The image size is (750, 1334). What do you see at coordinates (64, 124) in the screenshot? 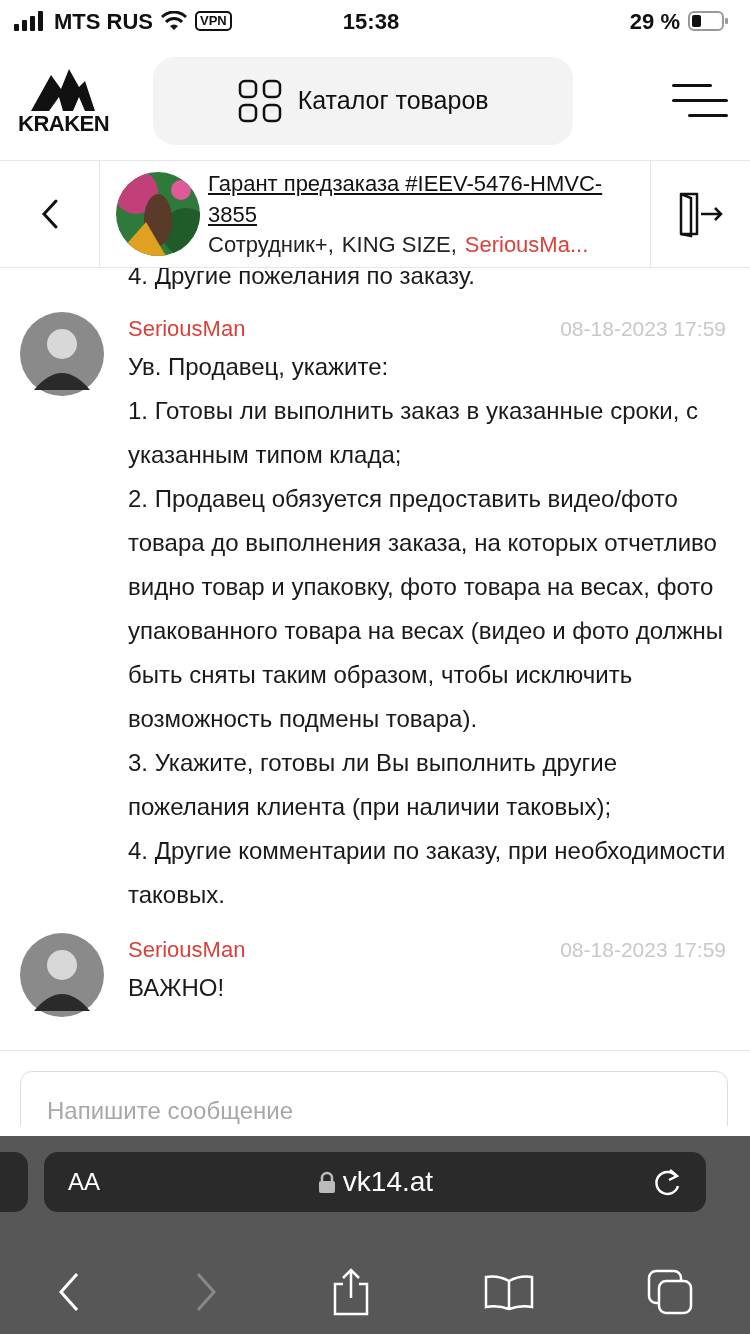
I see `logo-text: KRAKEN` at bounding box center [64, 124].